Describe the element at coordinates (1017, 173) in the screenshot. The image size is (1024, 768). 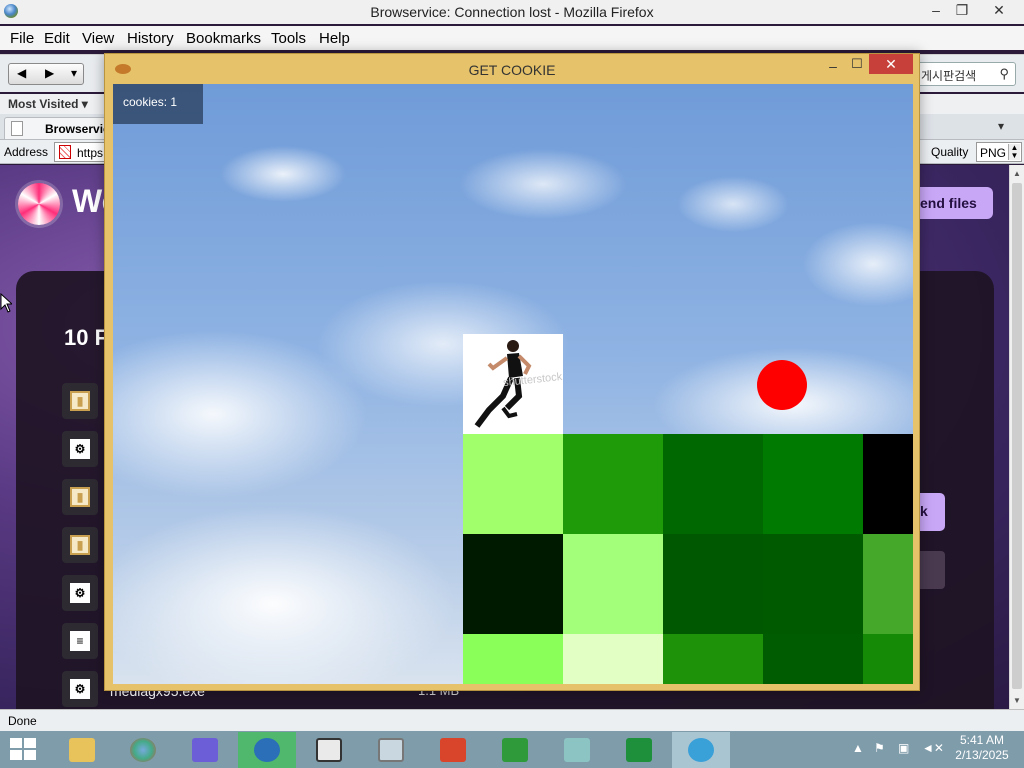
I see `scroll-up-icon: ▲` at that location.